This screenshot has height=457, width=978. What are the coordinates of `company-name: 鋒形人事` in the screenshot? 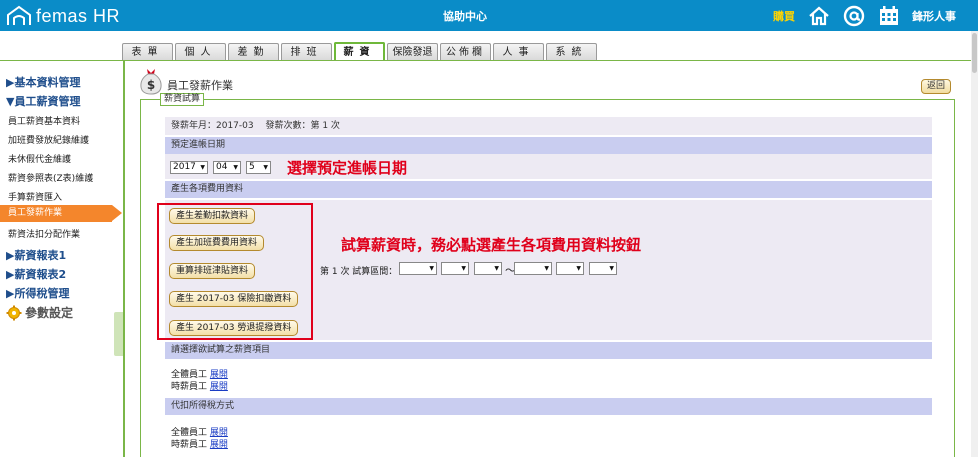 It's located at (934, 16).